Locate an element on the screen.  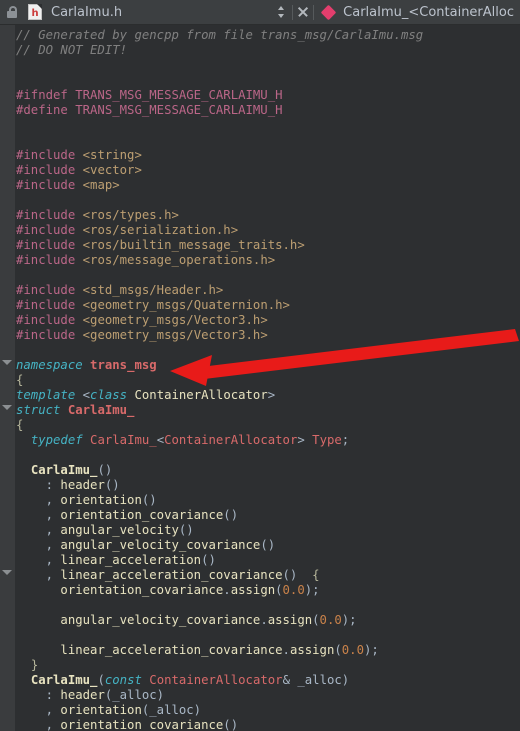
editor-gutter is located at coordinates (7, 378).